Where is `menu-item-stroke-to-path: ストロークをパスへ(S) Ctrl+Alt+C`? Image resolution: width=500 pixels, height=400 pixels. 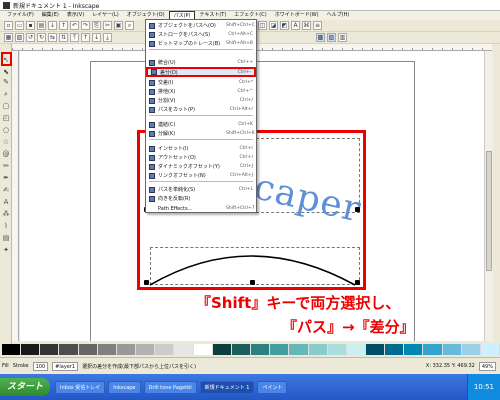
menu-item-stroke-to-path: ストロークをパスへ(S) Ctrl+Alt+C is located at coordinates (201, 34).